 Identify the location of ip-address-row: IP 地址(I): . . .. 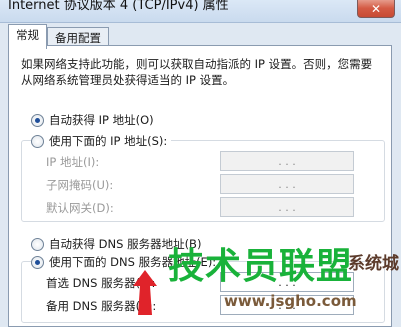
(221, 161).